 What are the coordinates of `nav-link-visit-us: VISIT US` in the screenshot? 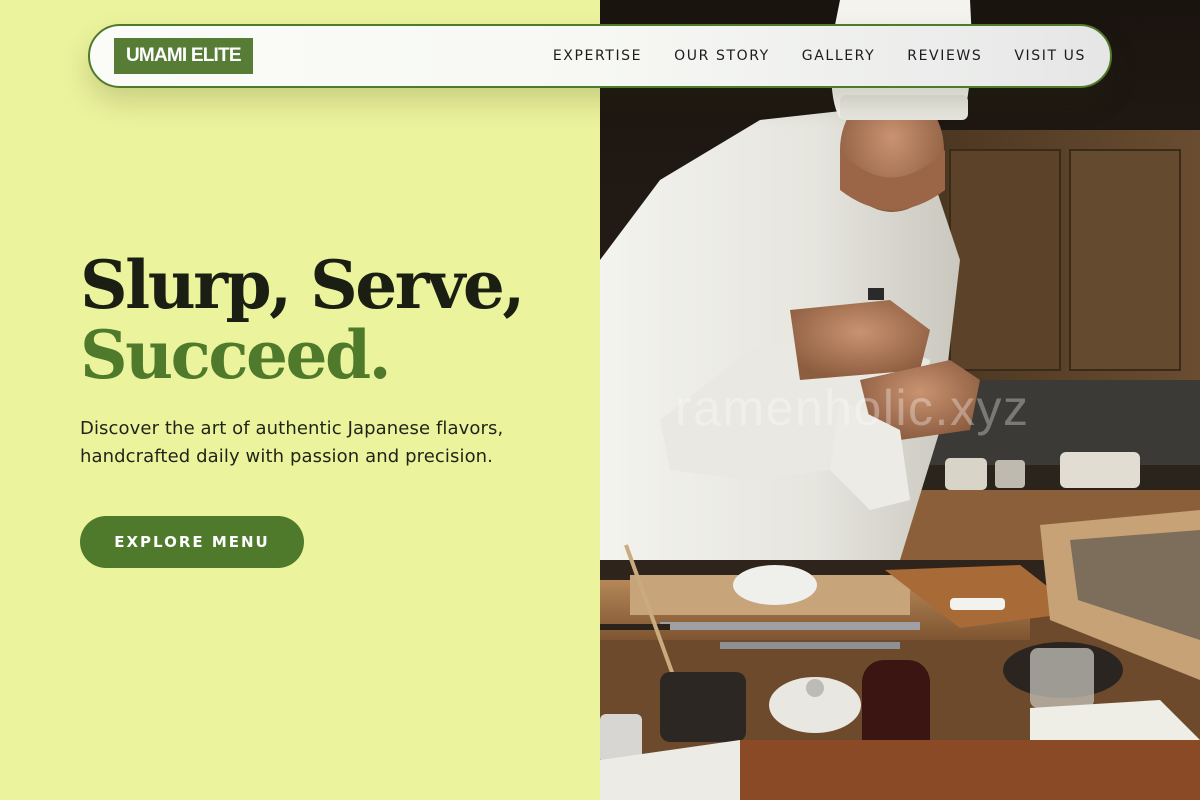 It's located at (1050, 56).